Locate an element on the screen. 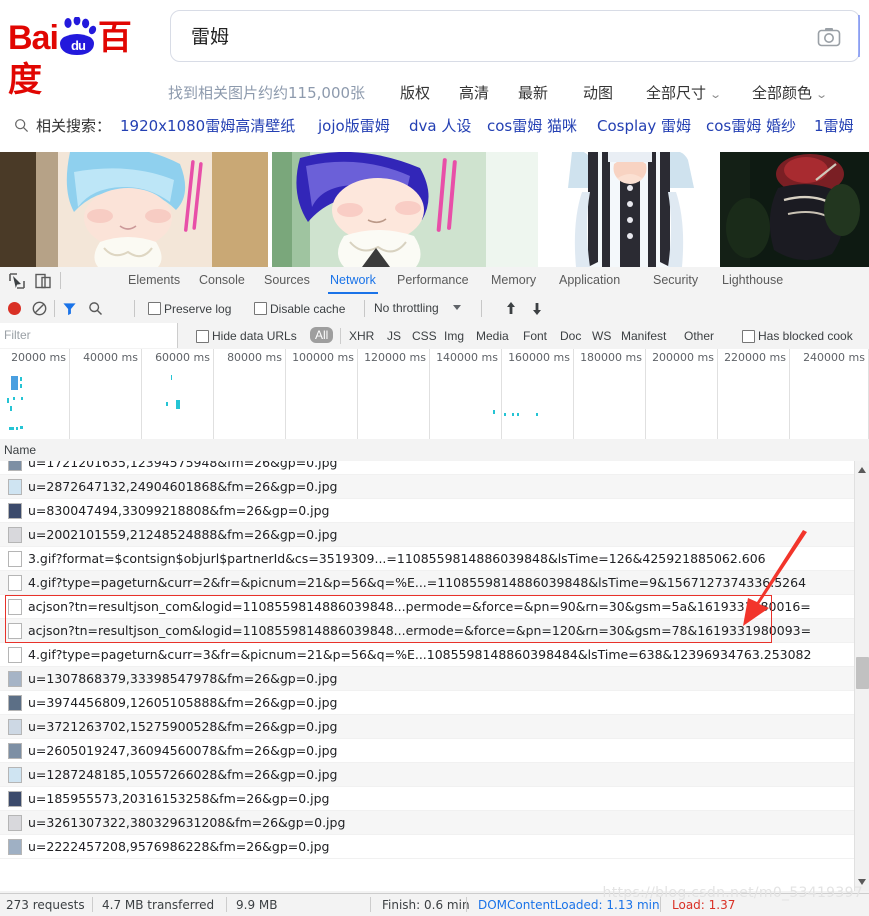  table-row: u=2872647132,24904601868&fm=26&gp=0.jpg is located at coordinates (427, 487).